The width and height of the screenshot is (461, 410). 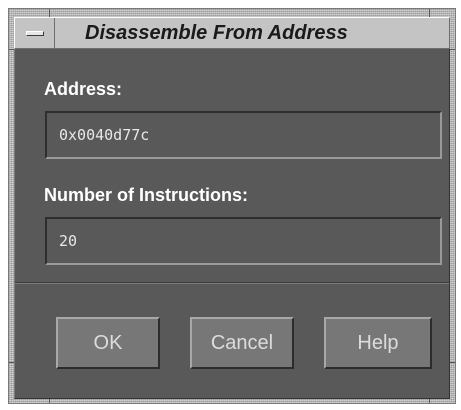 What do you see at coordinates (216, 33) in the screenshot?
I see `window-title: Disassemble From Address` at bounding box center [216, 33].